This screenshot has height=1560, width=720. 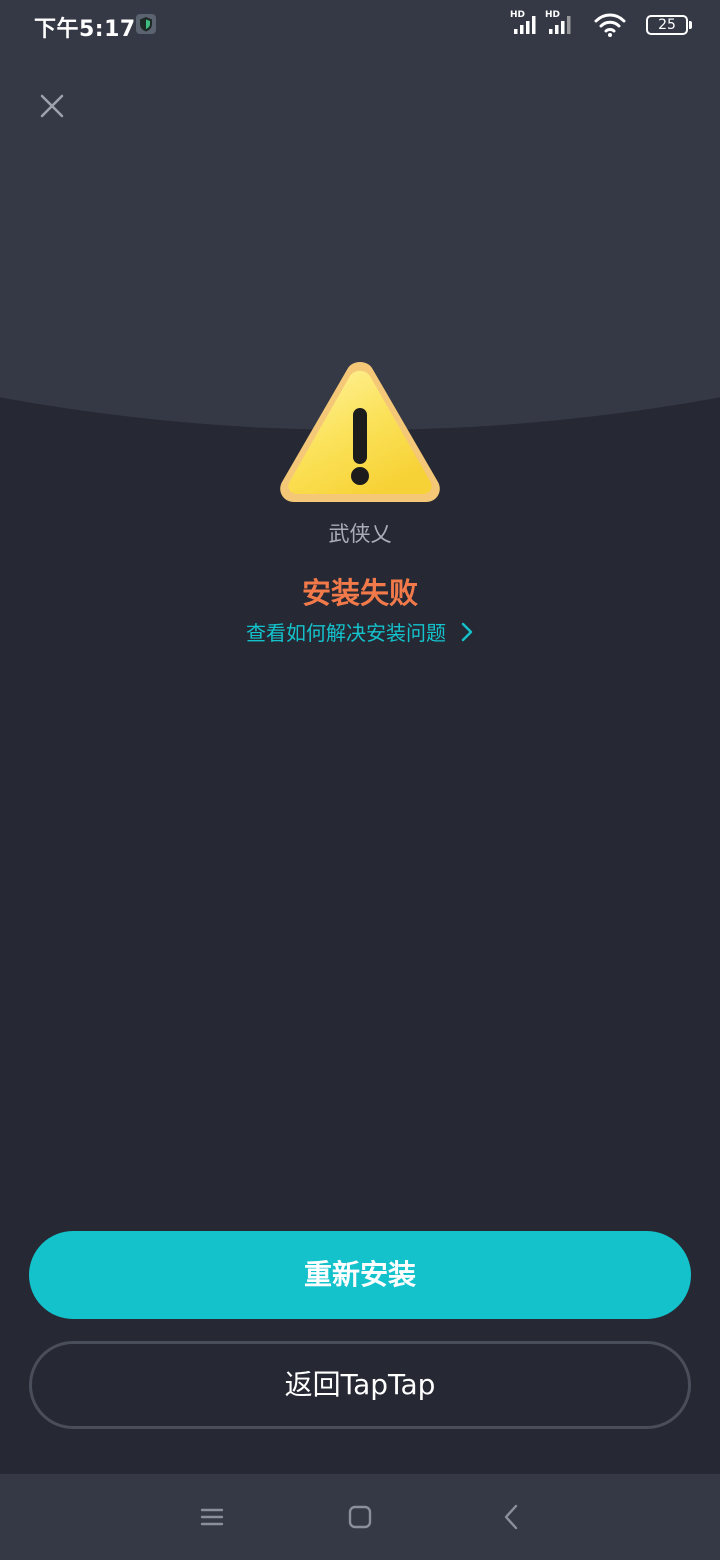 I want to click on reinstall-button: 重新安装, so click(x=360, y=1275).